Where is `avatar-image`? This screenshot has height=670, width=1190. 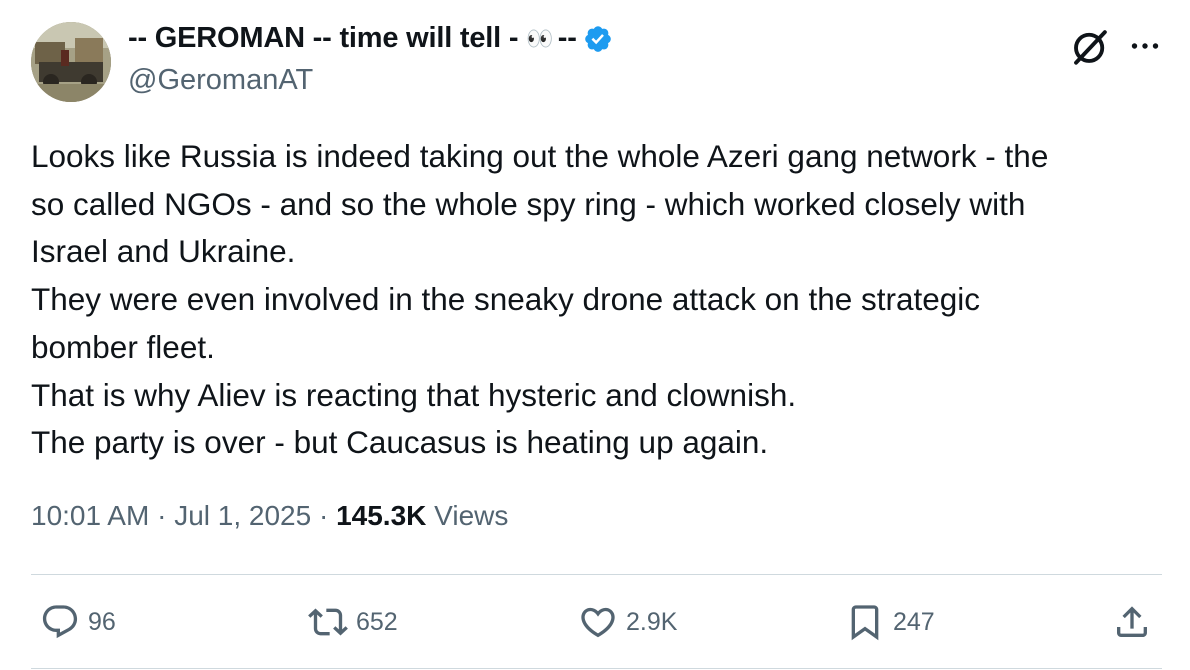 avatar-image is located at coordinates (71, 62).